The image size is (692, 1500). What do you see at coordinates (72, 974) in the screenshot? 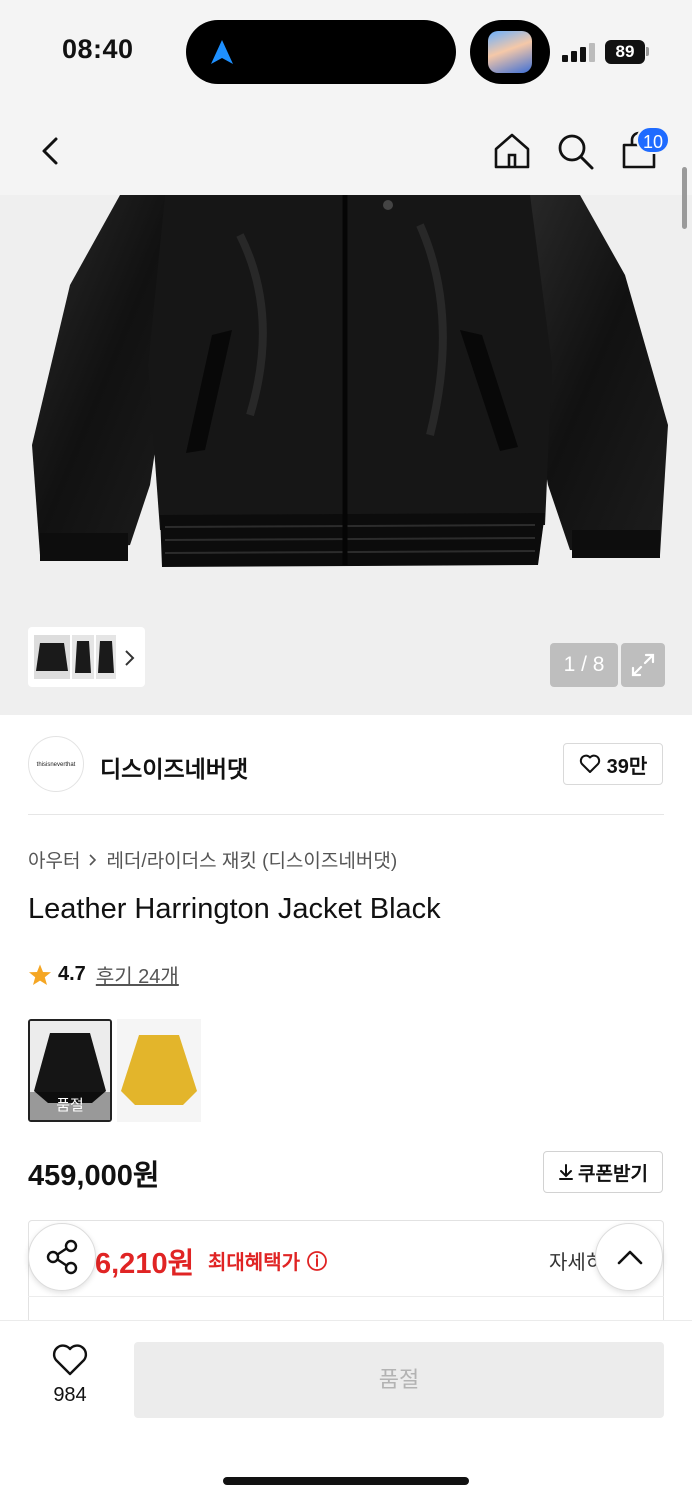
I see `rating-score: 4.7` at bounding box center [72, 974].